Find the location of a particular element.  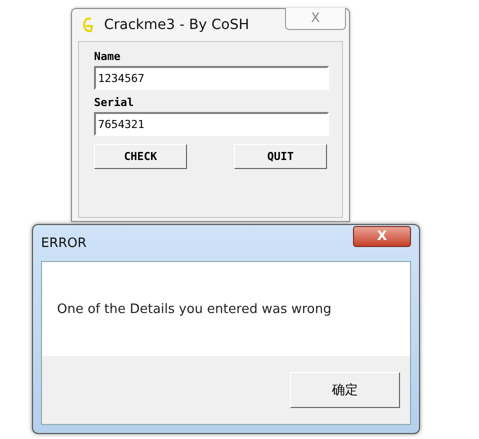

field-label: Serial is located at coordinates (114, 103).